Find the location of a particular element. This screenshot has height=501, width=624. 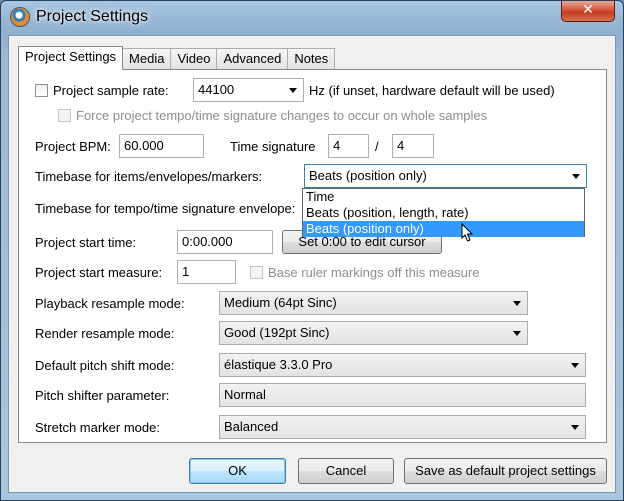

playback-resample-label: Playback resample mode: is located at coordinates (110, 303).